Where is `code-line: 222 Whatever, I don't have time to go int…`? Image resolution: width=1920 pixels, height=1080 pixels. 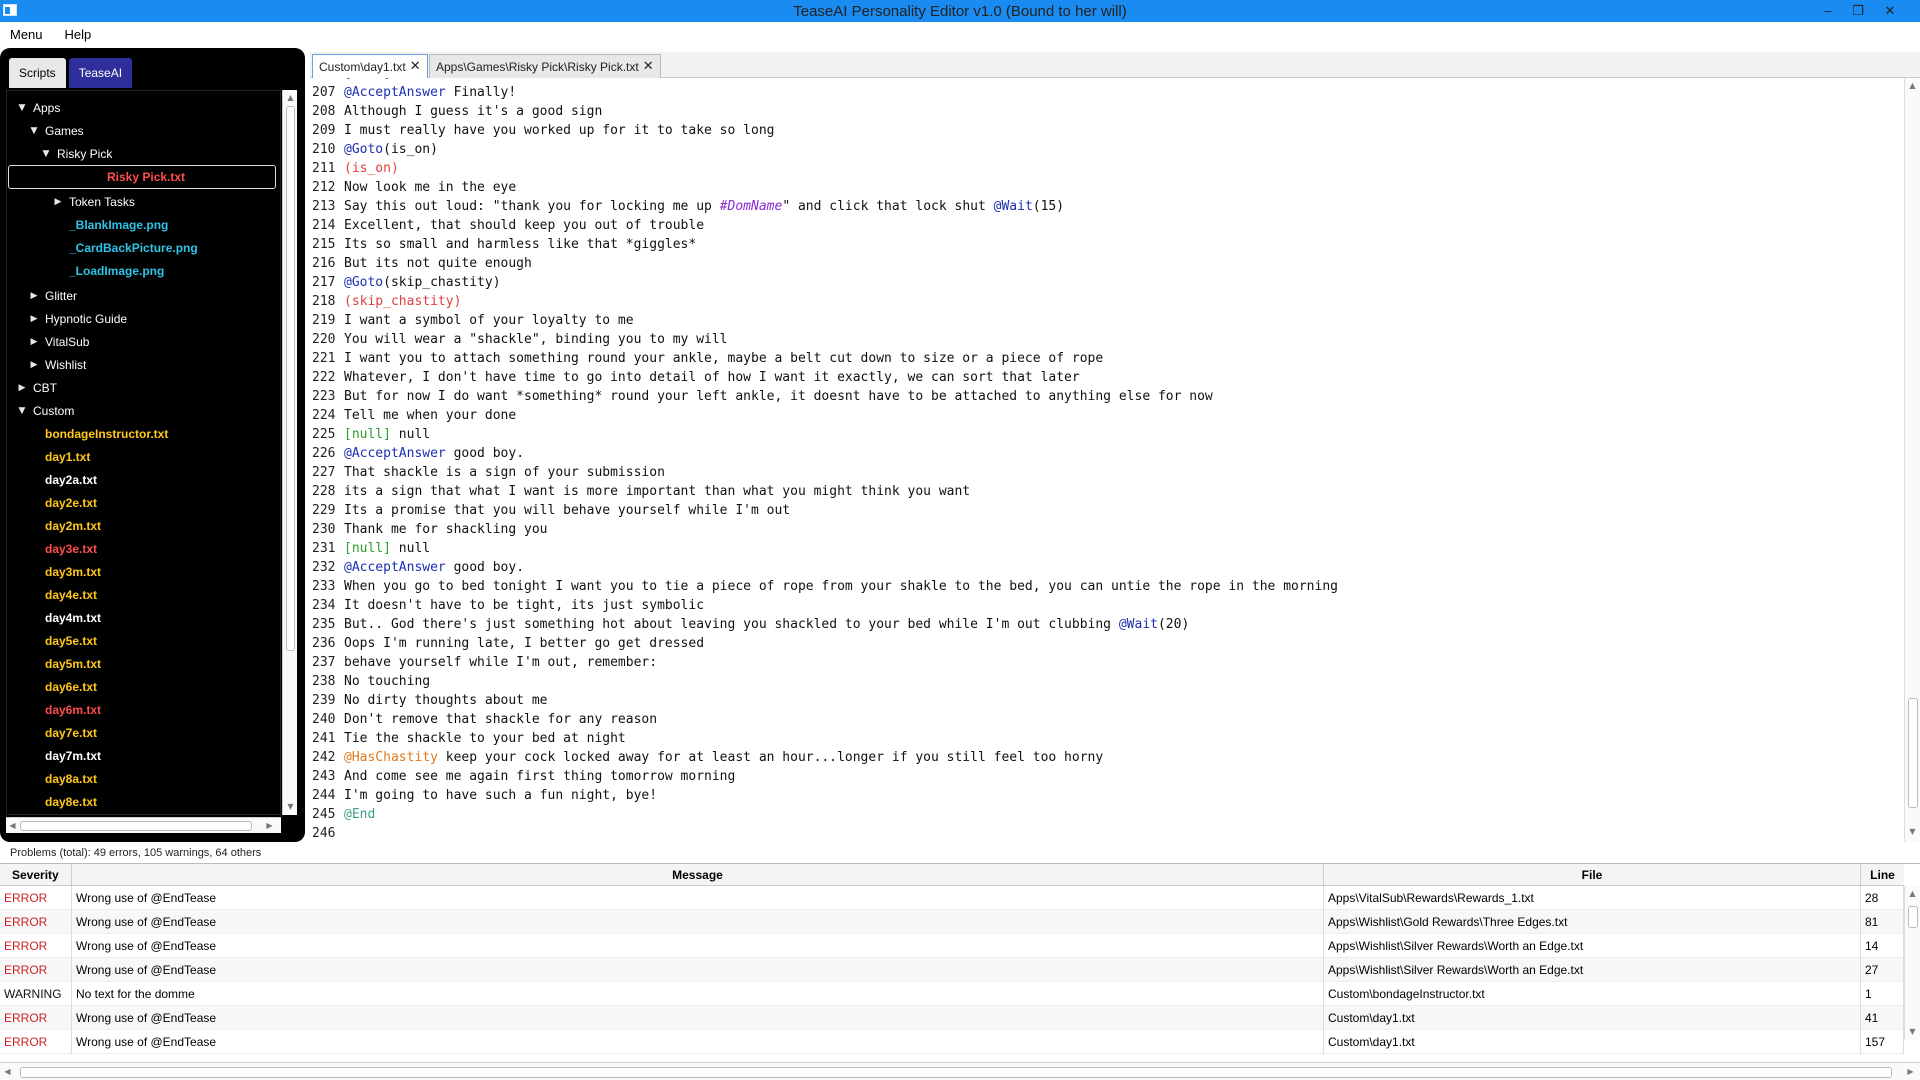 code-line: 222 Whatever, I don't have time to go int… is located at coordinates (1107, 377).